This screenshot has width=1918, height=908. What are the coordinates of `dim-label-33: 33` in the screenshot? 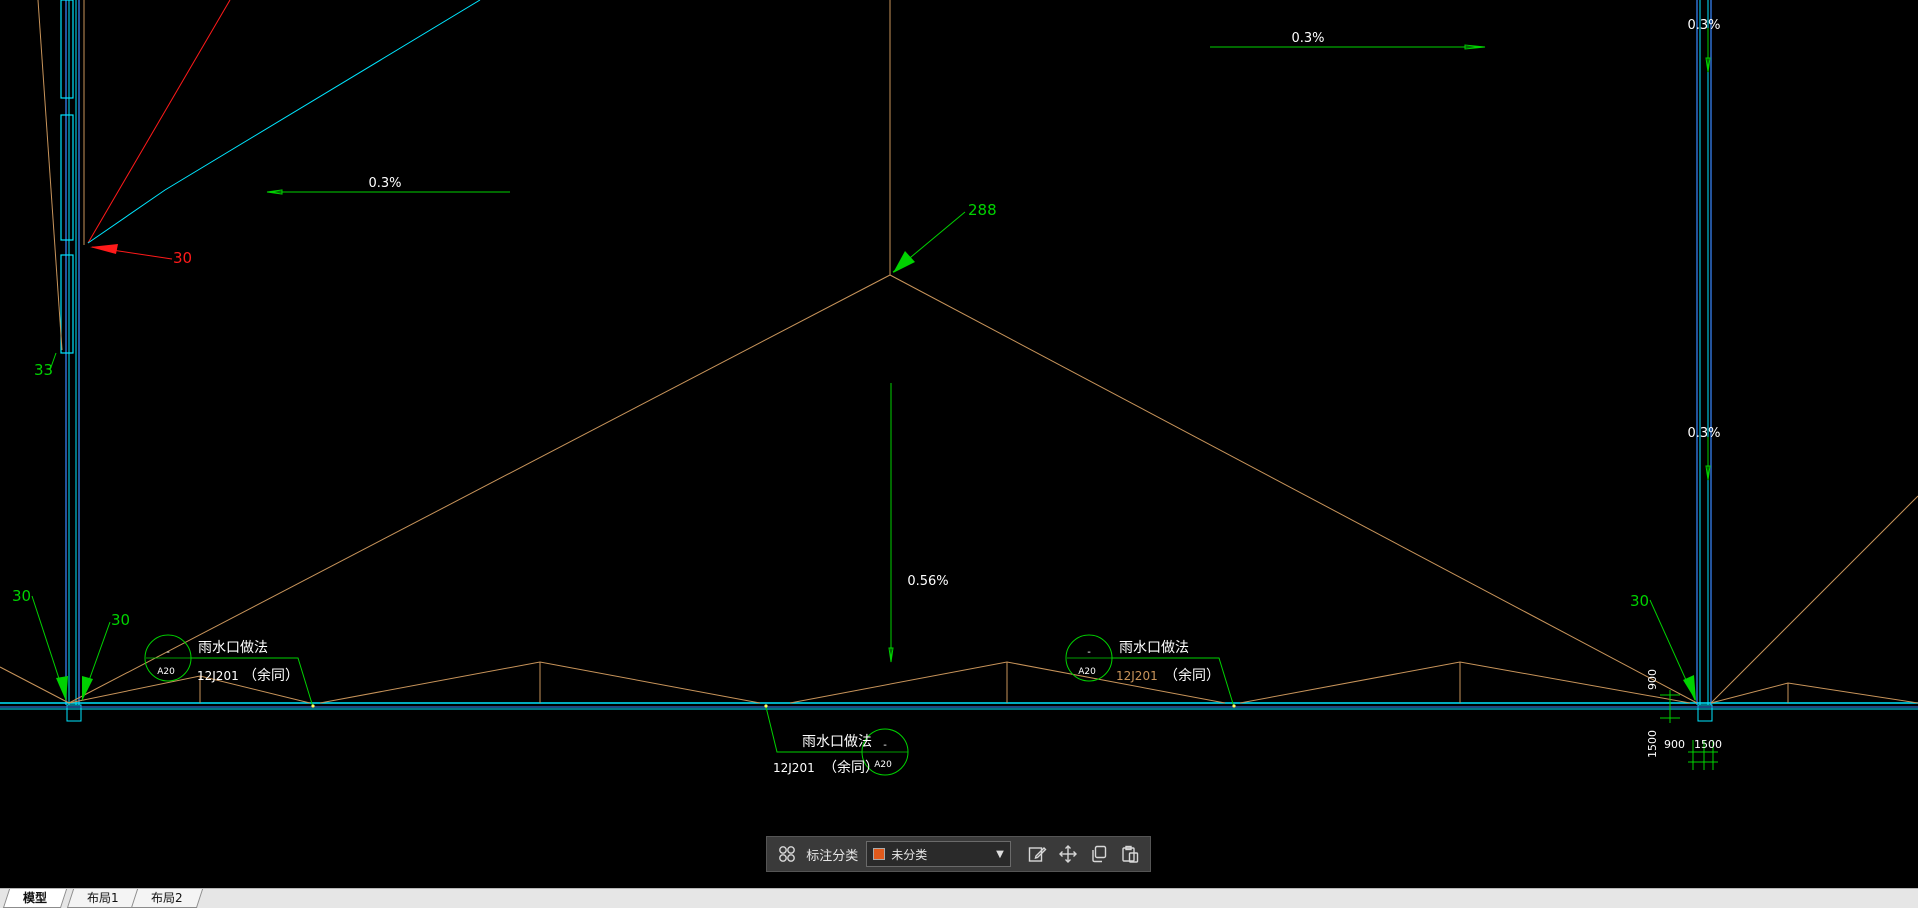 It's located at (43, 370).